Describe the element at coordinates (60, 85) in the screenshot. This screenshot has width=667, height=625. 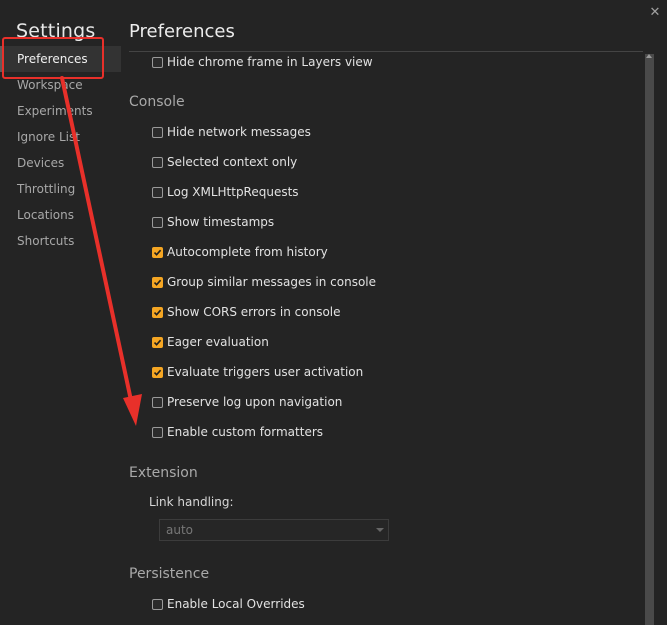
I see `sidebar-item-workspace: Workspace` at that location.